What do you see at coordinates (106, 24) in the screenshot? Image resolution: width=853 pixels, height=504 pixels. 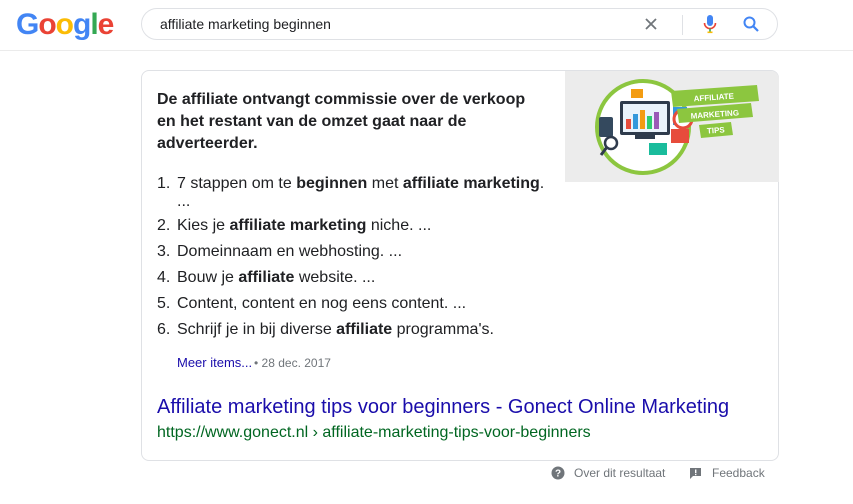 I see `logo-letter: e` at bounding box center [106, 24].